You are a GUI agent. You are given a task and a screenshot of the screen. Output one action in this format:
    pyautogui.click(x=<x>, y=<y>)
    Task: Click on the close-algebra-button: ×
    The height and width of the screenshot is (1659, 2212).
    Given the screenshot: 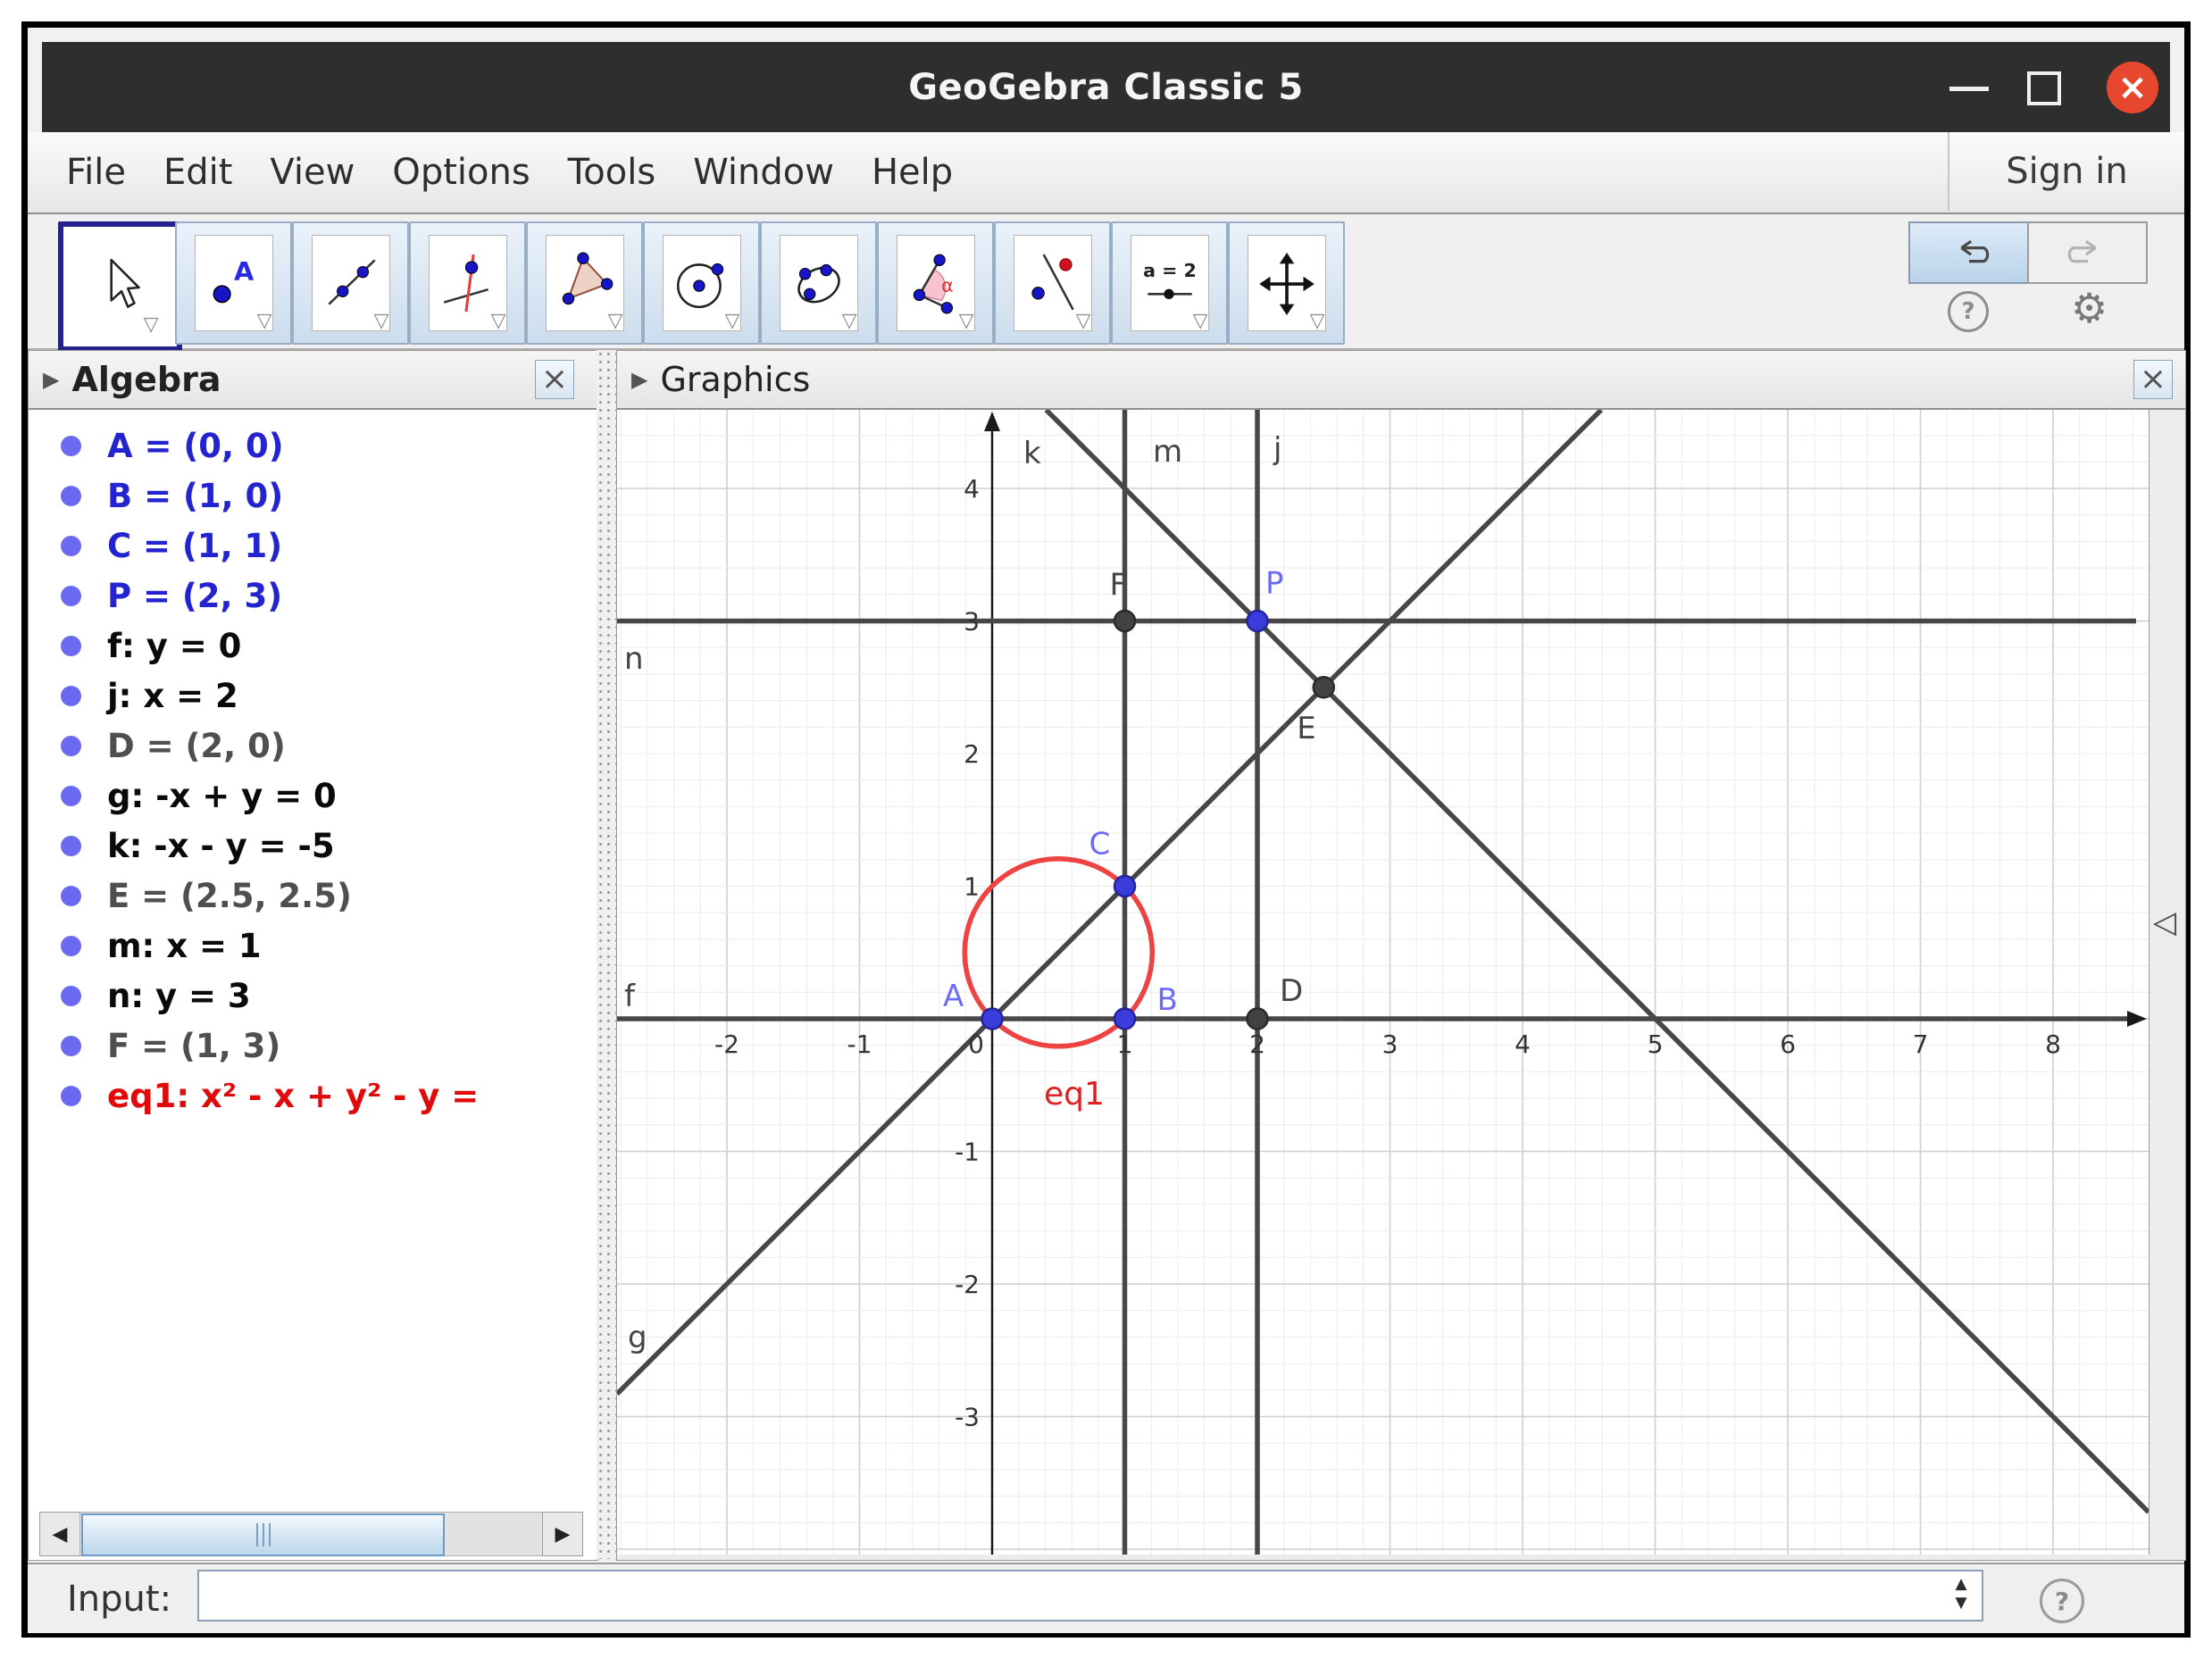 What is the action you would take?
    pyautogui.click(x=554, y=379)
    